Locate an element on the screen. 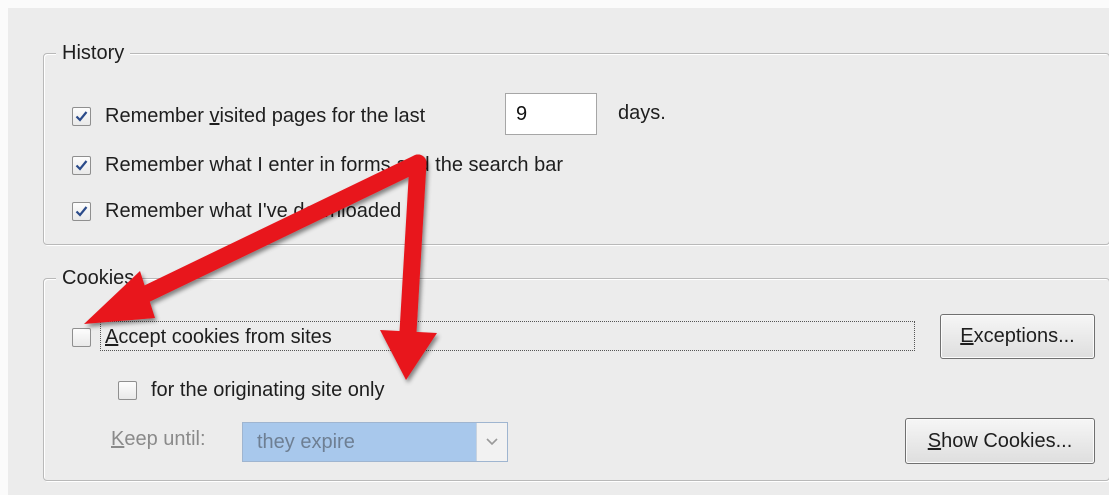  accept-cookies-row: Accept cookies from sites is located at coordinates (202, 337).